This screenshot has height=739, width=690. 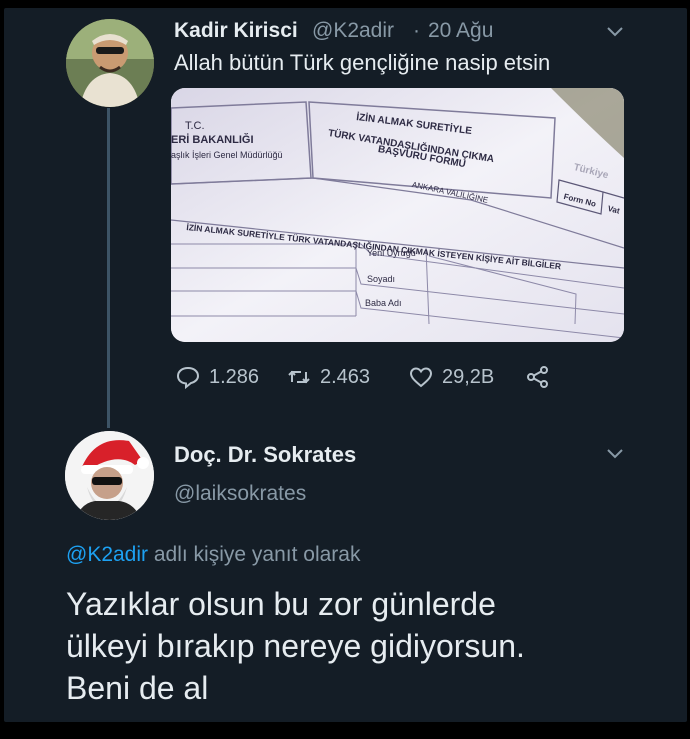 I want to click on avatar-sokrates, so click(x=109, y=475).